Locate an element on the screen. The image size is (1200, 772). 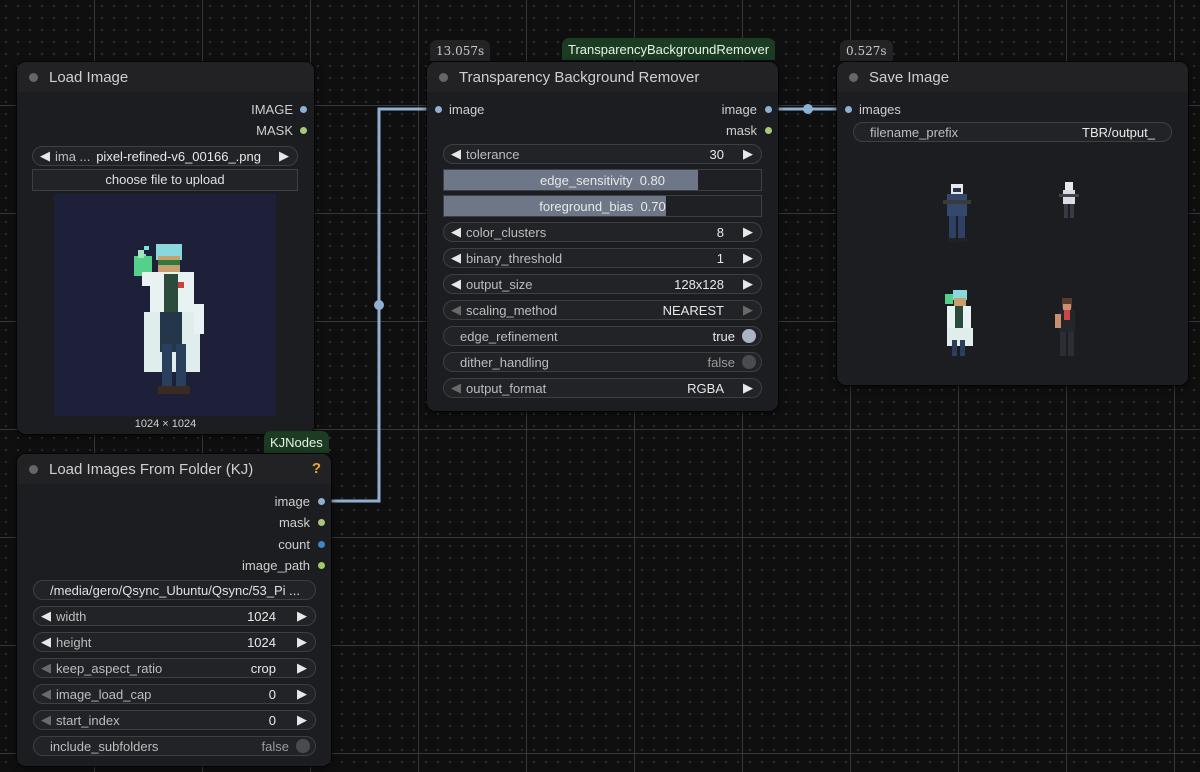
widget-value: 1024 is located at coordinates (261, 642).